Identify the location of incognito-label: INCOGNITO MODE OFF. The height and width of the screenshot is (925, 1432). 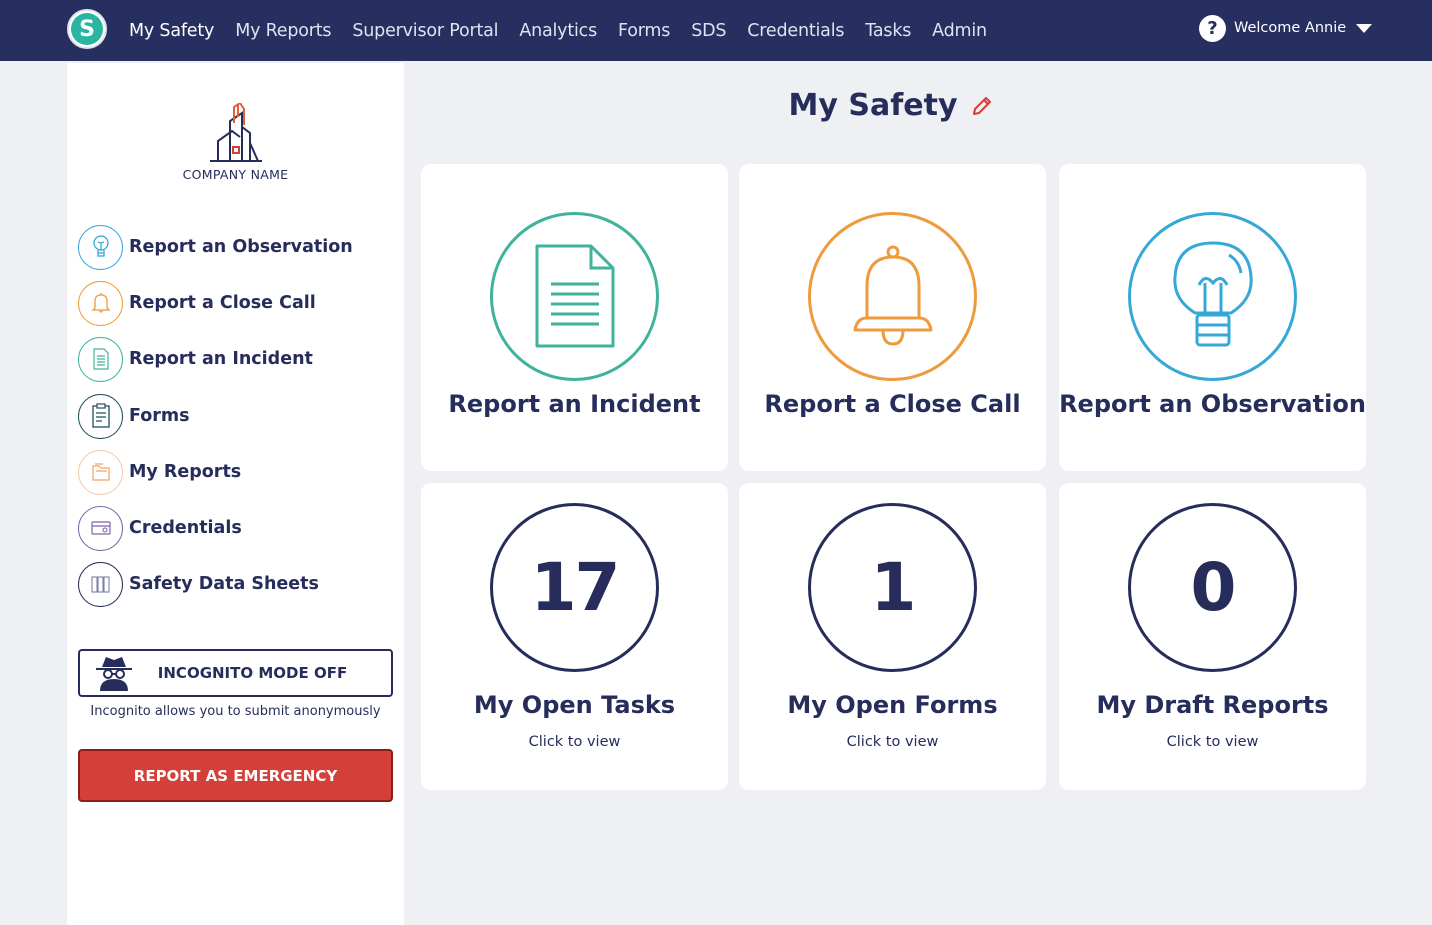
(252, 673).